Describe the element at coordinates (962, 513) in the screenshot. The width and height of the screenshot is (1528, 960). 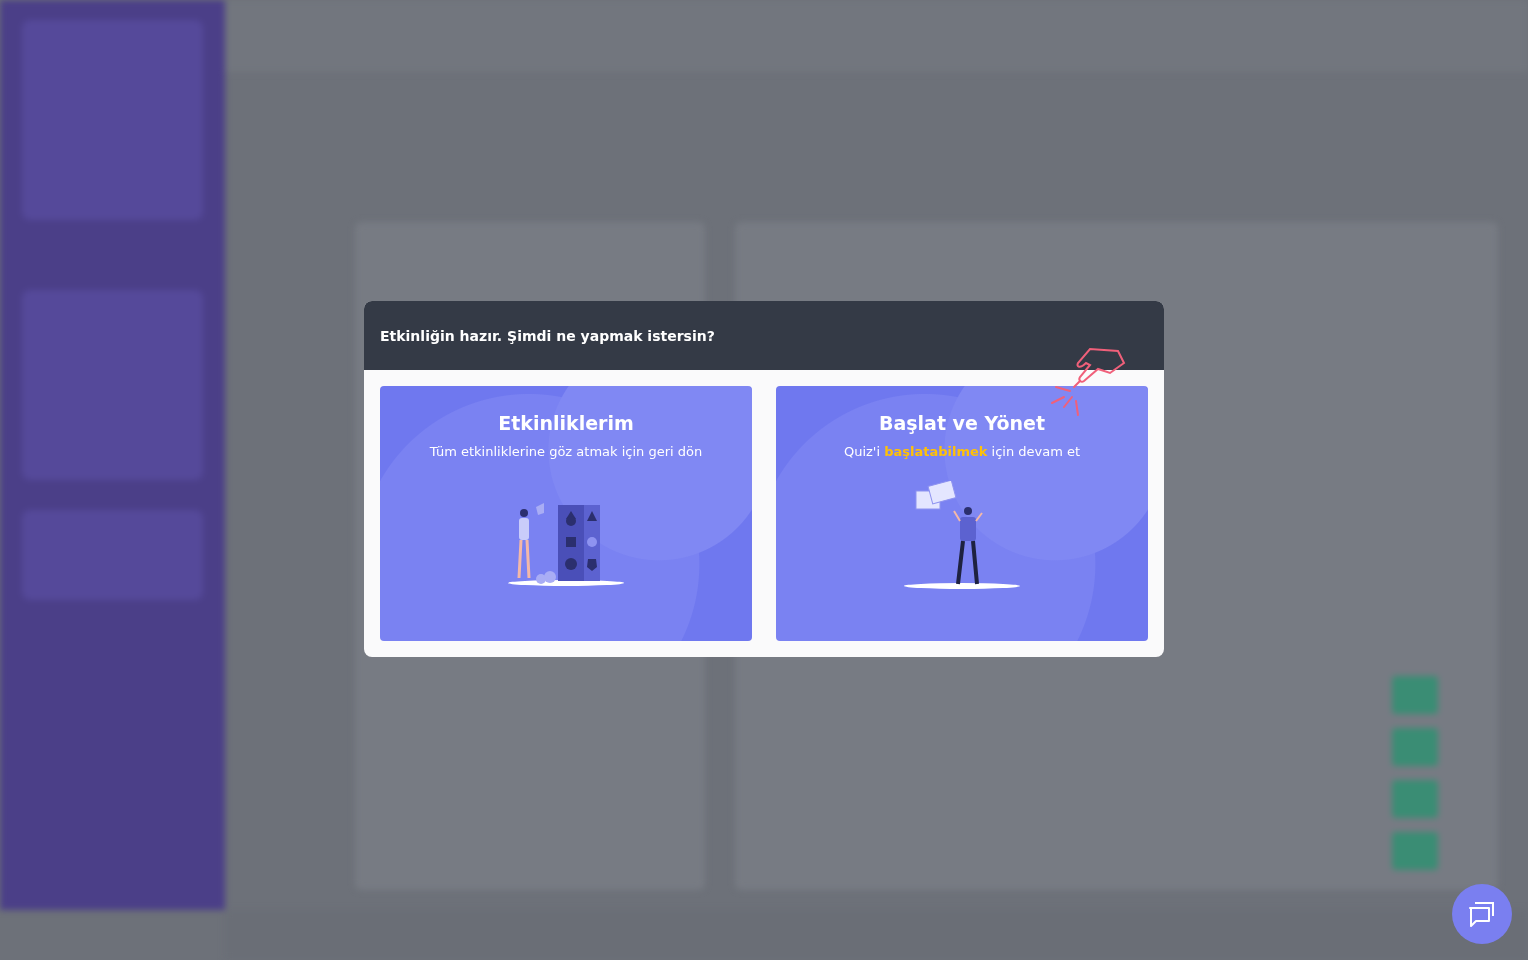
I see `start-card: Başlat ve Yönet Quiz'i başlatabilmek için devam et` at that location.